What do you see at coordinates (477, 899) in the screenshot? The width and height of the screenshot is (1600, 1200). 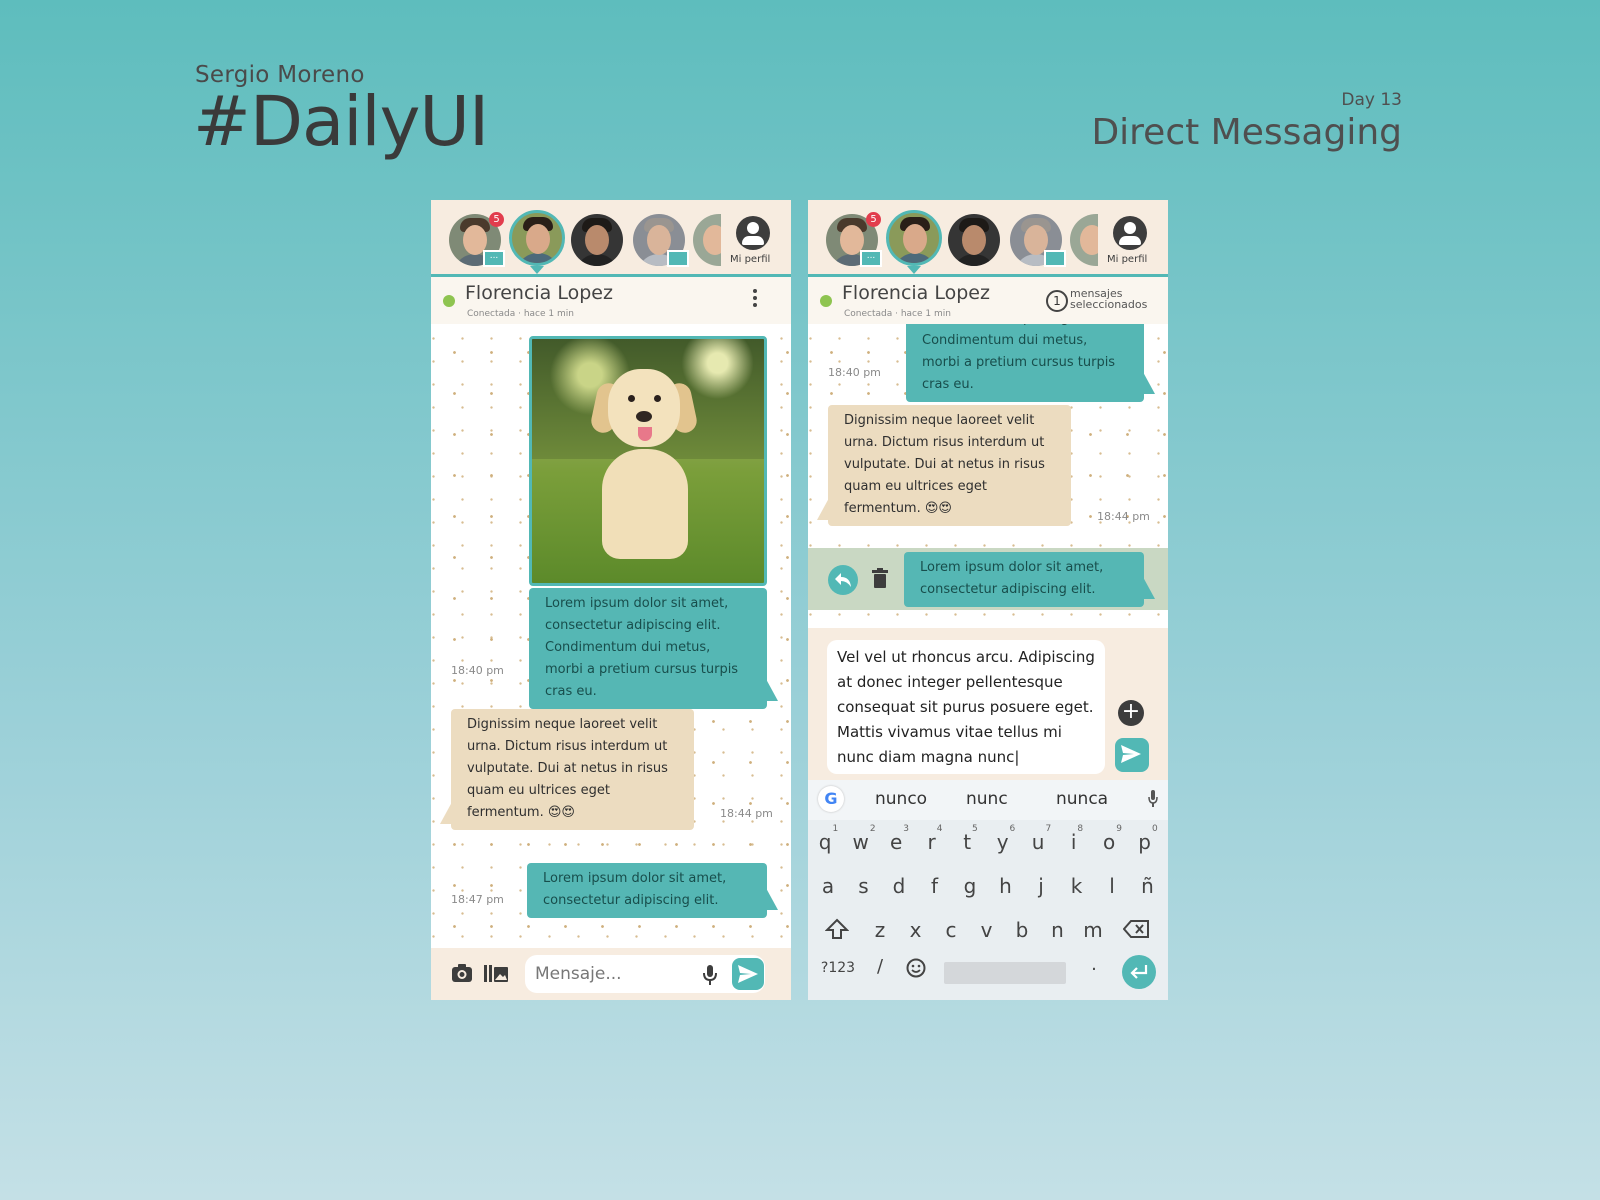 I see `message-time: 18:47 pm` at bounding box center [477, 899].